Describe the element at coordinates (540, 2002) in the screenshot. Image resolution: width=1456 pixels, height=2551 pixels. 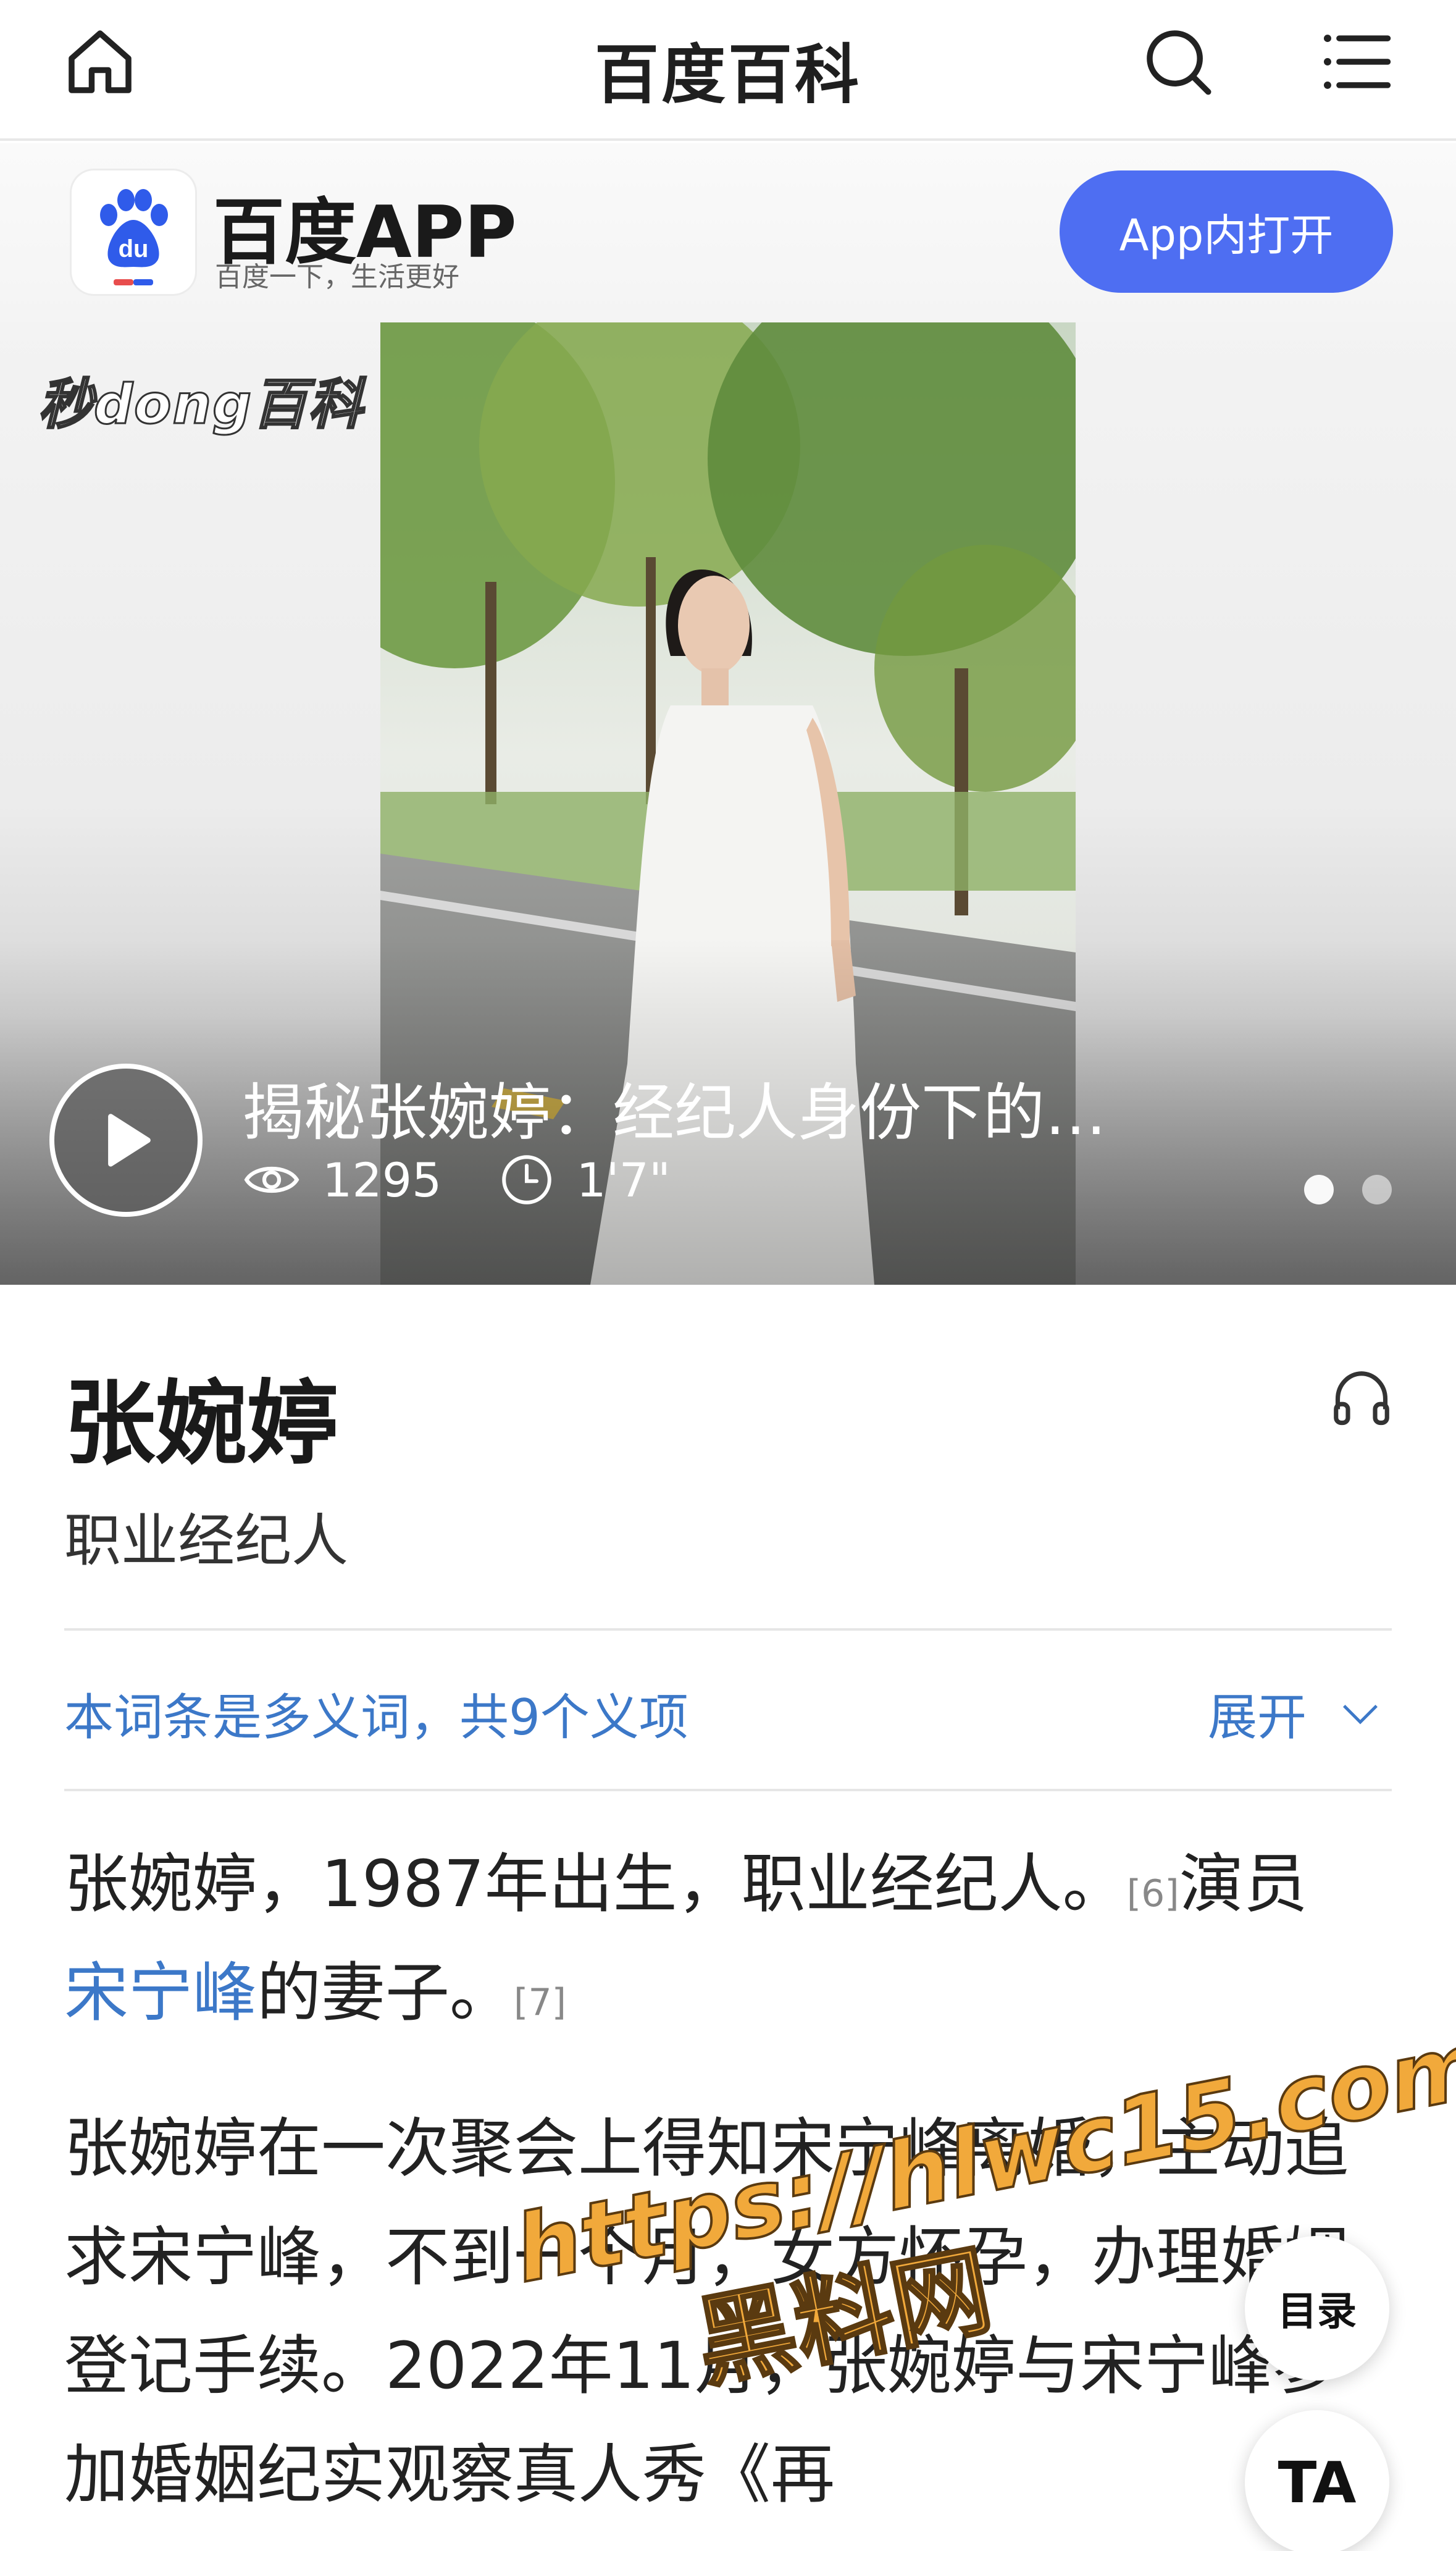
I see `citation-ref: [7]` at that location.